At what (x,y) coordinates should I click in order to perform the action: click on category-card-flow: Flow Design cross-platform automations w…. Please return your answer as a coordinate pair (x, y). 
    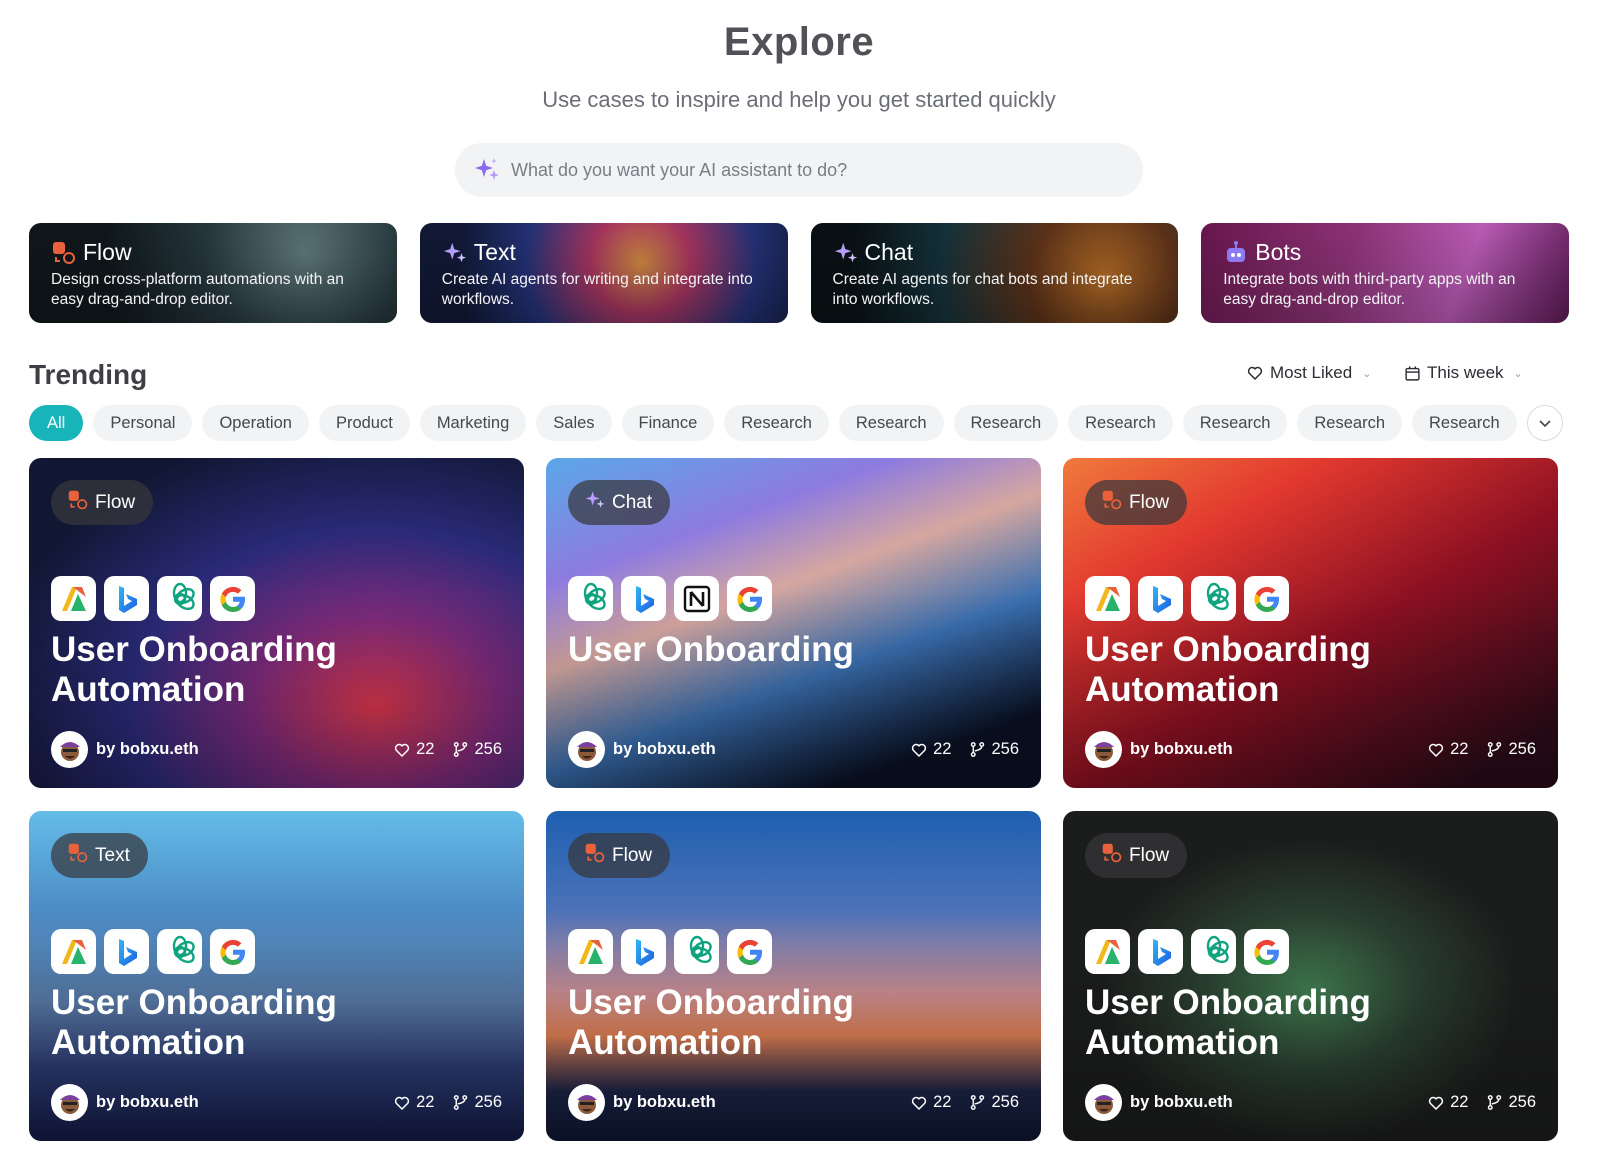
    Looking at the image, I should click on (213, 273).